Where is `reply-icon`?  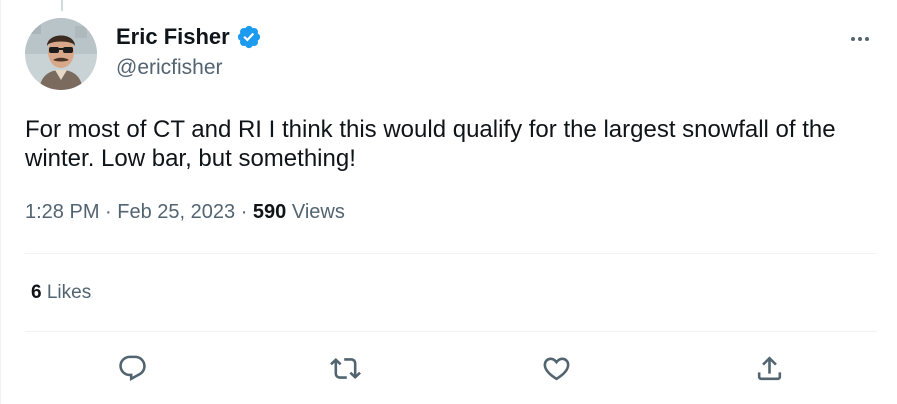
reply-icon is located at coordinates (132, 368).